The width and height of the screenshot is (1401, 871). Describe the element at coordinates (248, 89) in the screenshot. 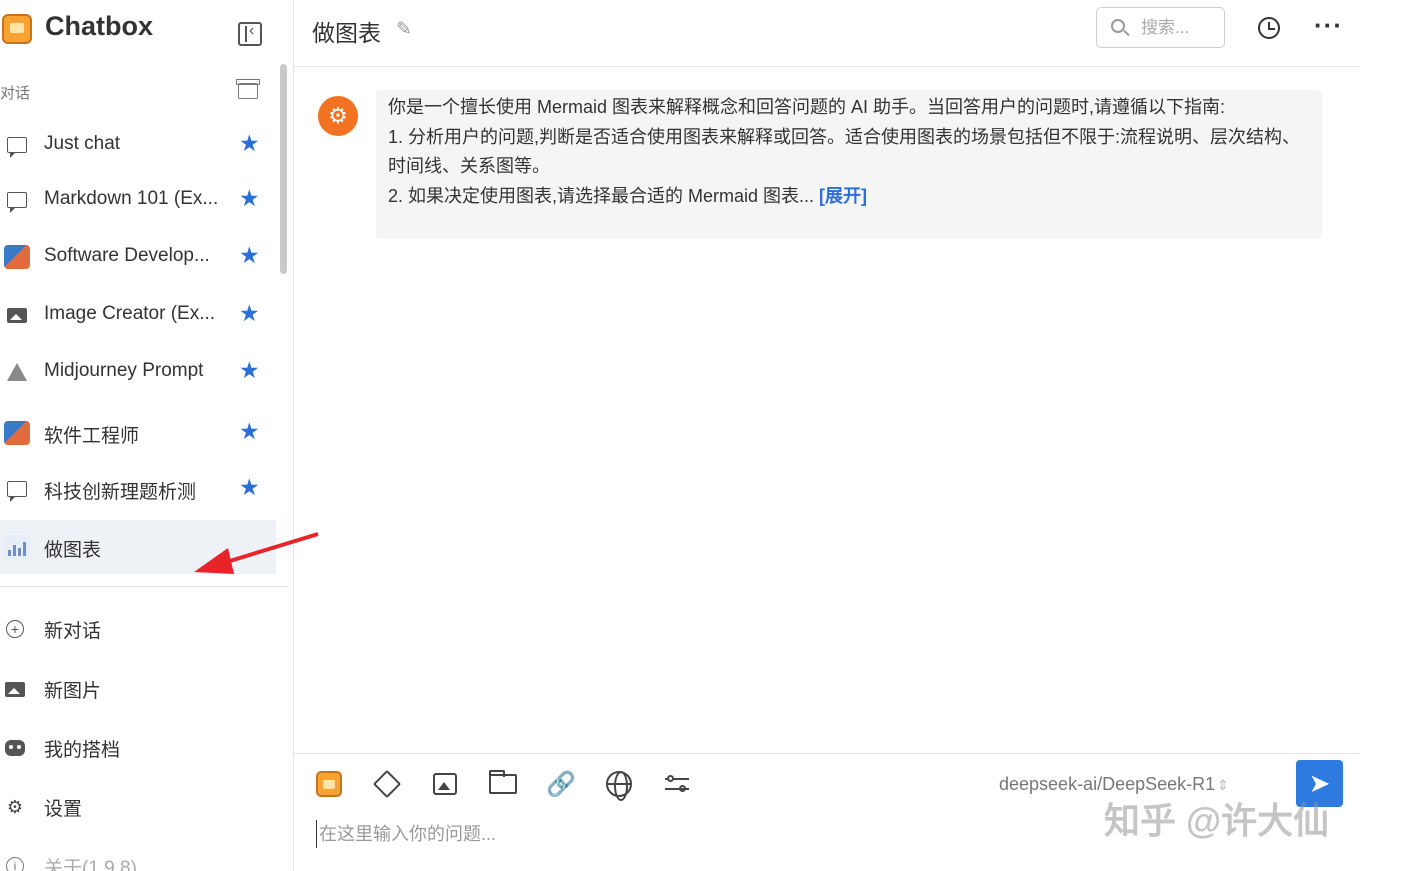

I see `archive-icon` at that location.